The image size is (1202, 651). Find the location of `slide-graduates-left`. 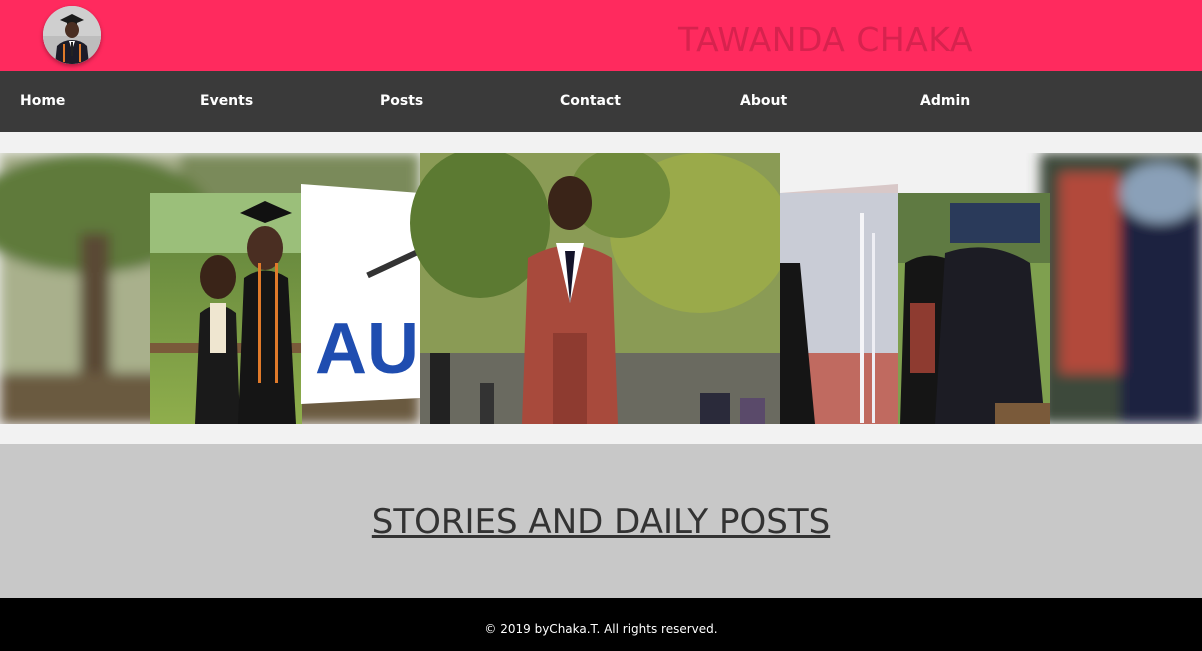

slide-graduates-left is located at coordinates (226, 308).